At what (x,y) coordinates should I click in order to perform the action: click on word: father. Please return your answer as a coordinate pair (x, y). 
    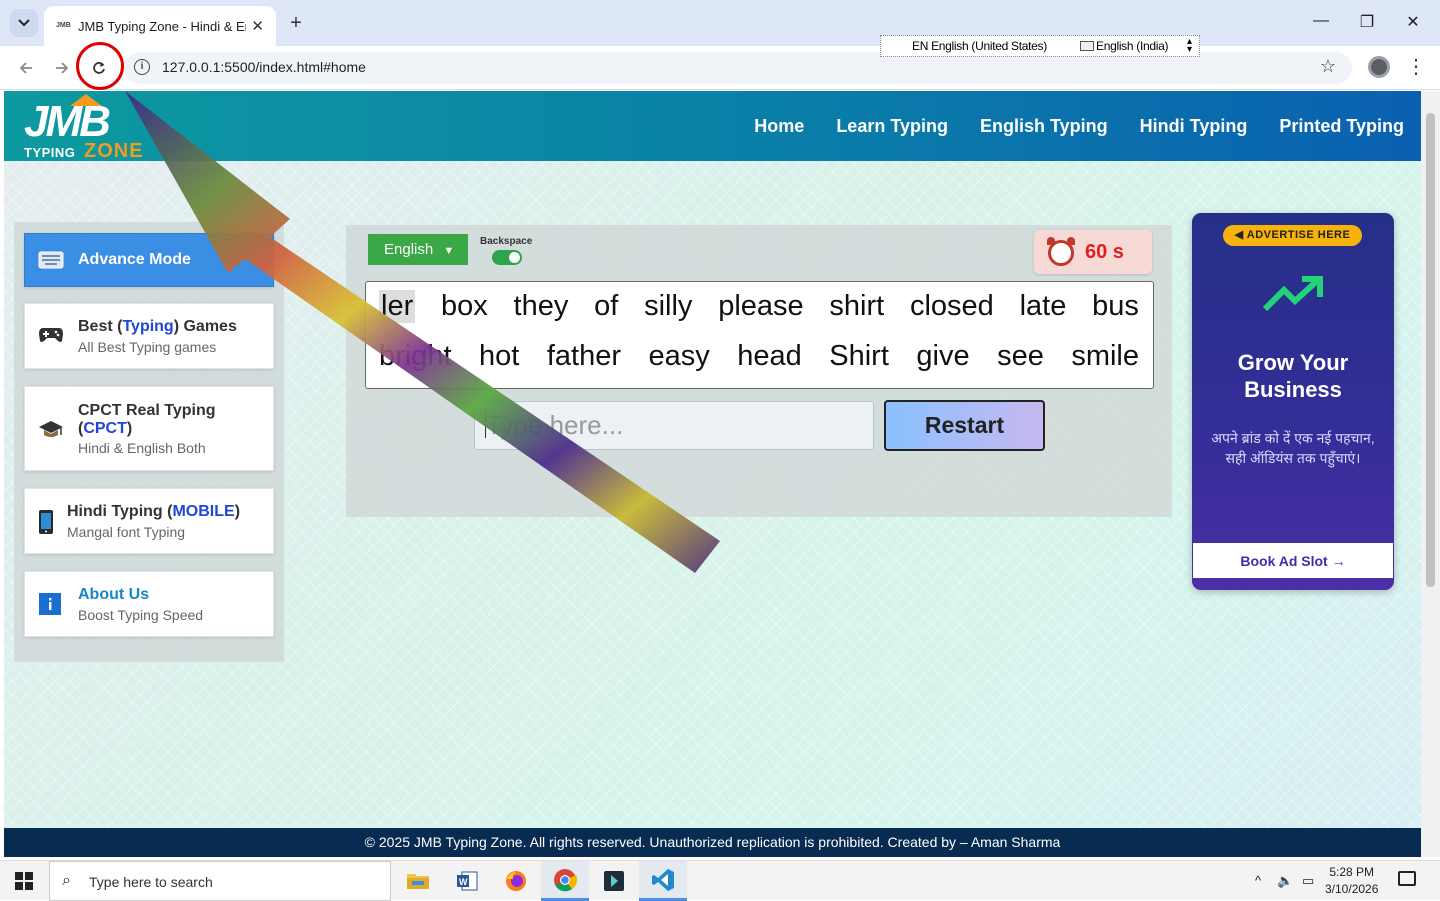
    Looking at the image, I should click on (584, 356).